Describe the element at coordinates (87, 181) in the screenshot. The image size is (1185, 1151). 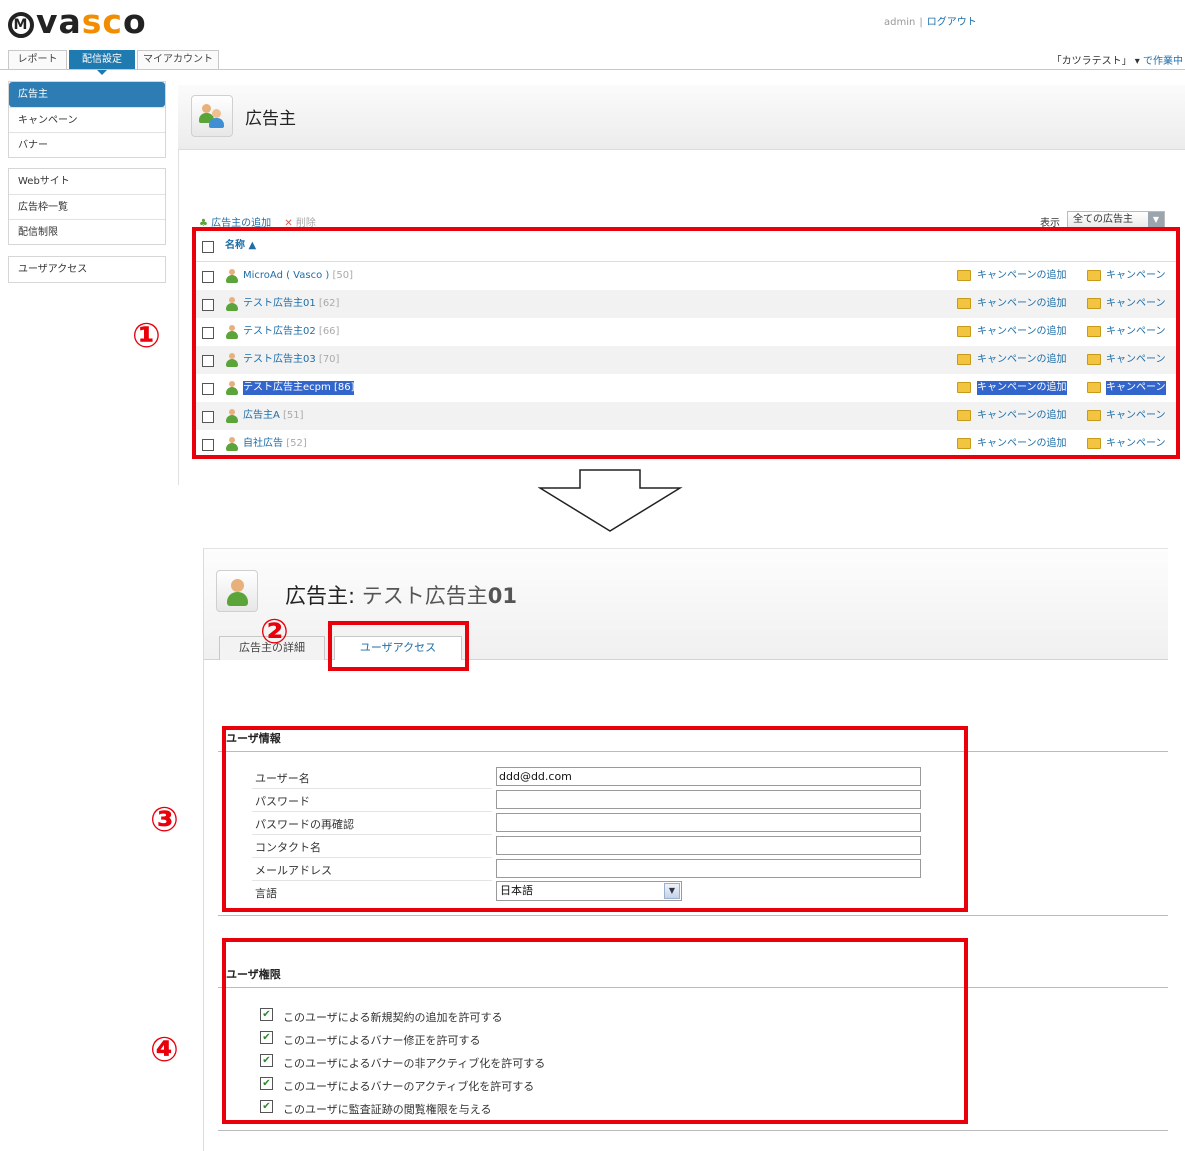
I see `sidebar-item-website: Webサイト` at that location.